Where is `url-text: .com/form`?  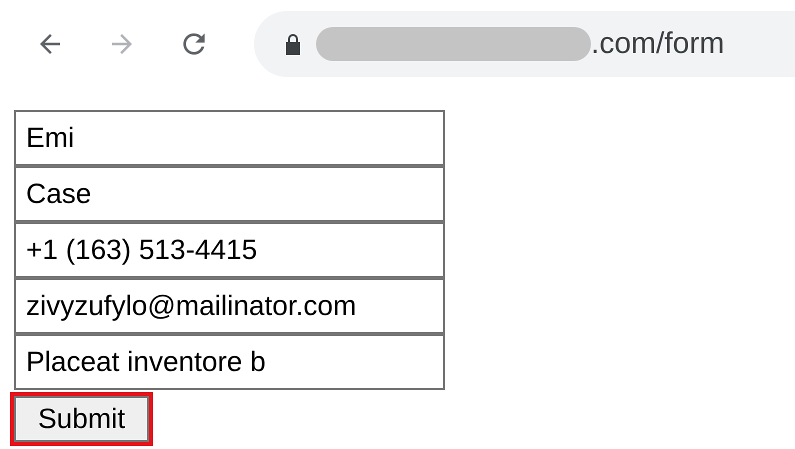 url-text: .com/form is located at coordinates (657, 44).